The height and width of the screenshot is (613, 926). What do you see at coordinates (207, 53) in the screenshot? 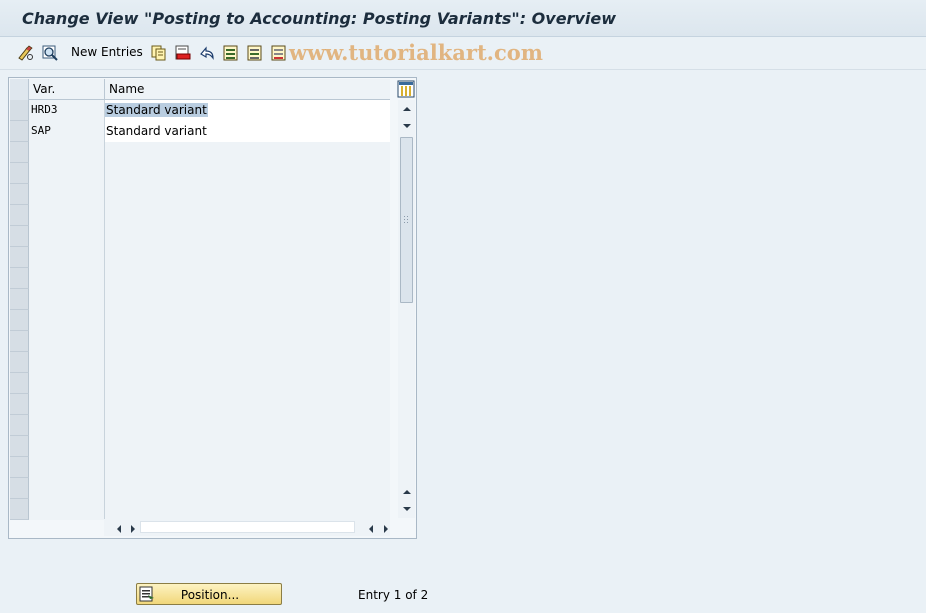
I see `undo-icon` at bounding box center [207, 53].